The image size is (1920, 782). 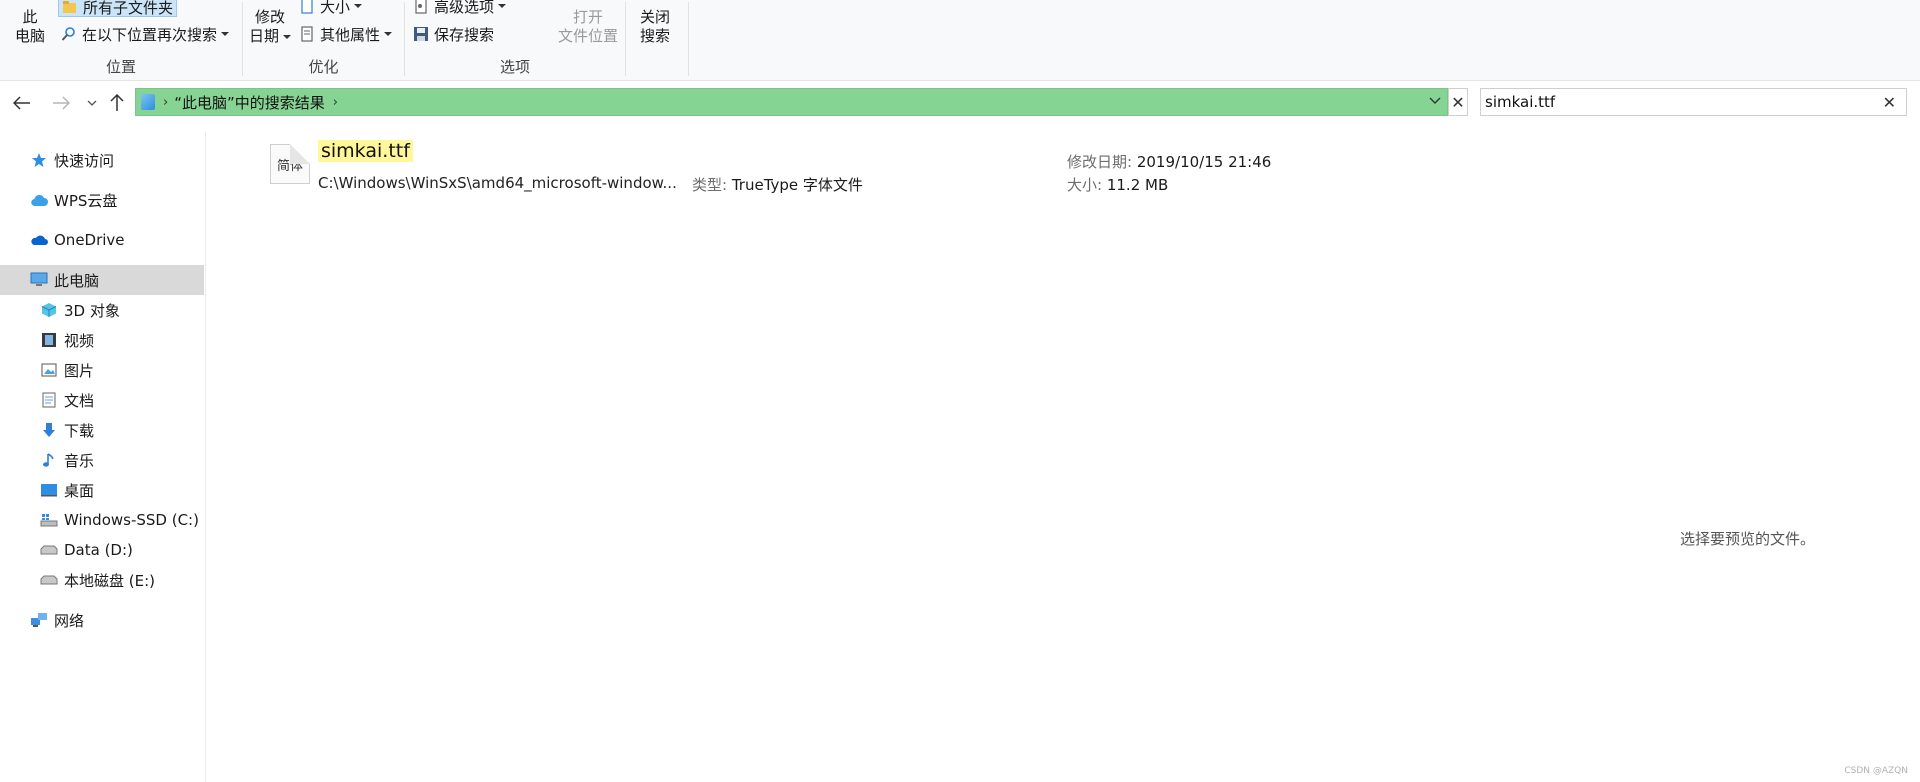 What do you see at coordinates (98, 550) in the screenshot?
I see `sidebar-item-label: Data (D:)` at bounding box center [98, 550].